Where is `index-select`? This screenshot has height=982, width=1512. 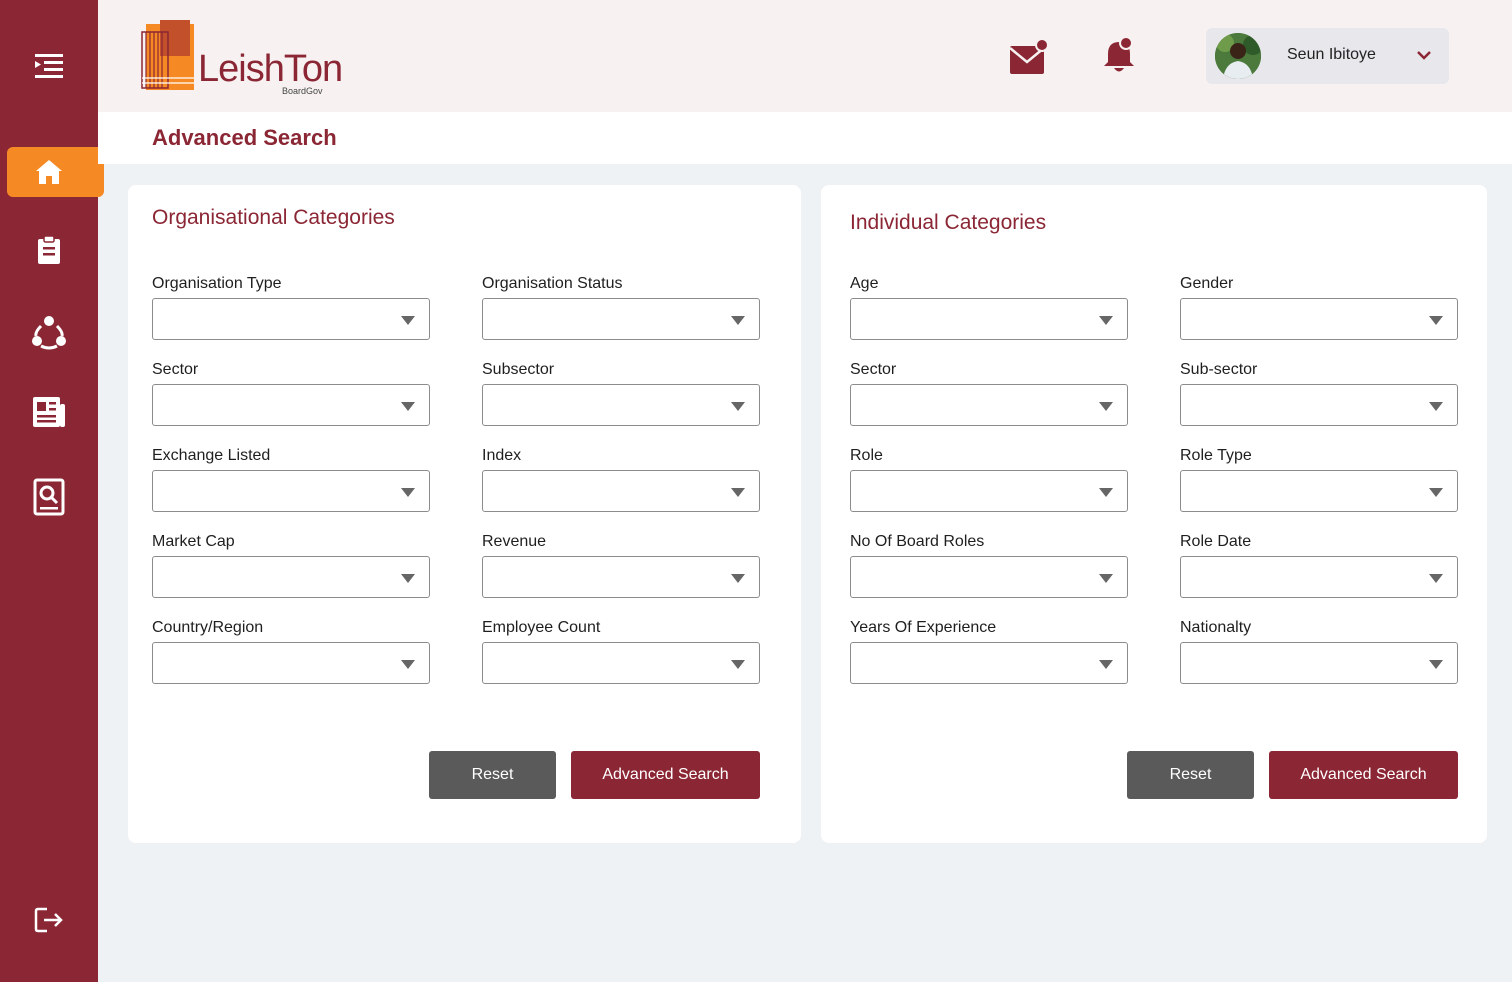 index-select is located at coordinates (621, 491).